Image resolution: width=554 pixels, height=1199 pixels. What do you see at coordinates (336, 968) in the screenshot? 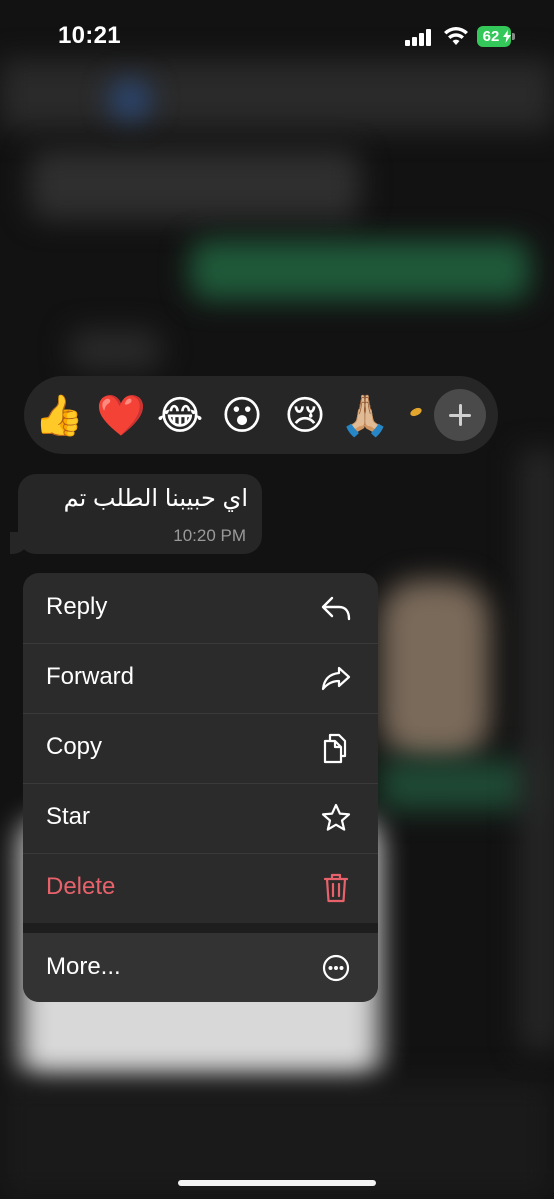
I see `more-icon` at bounding box center [336, 968].